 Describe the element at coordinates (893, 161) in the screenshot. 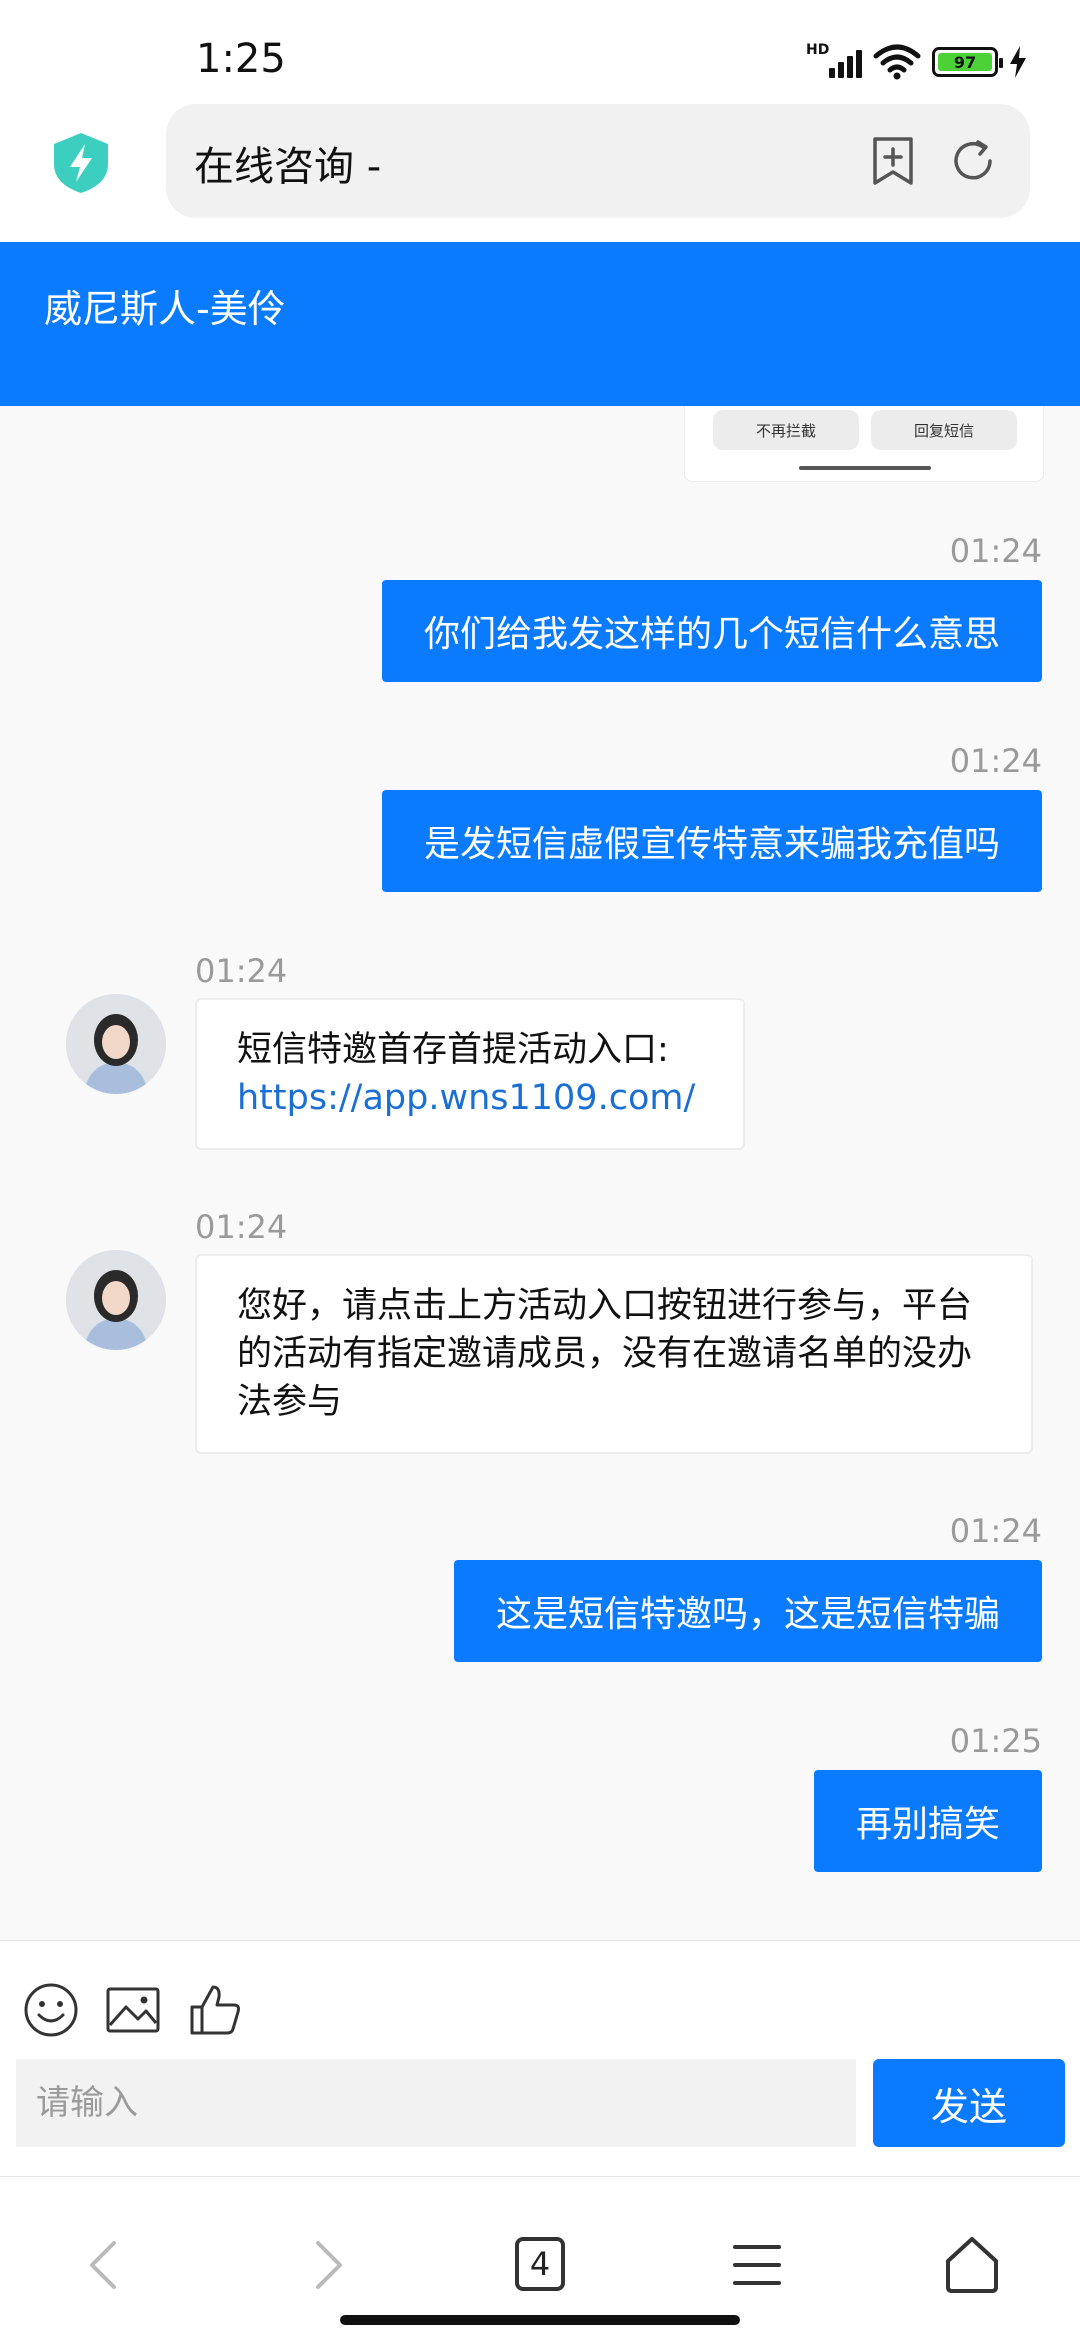

I see `bookmark-add-icon` at that location.